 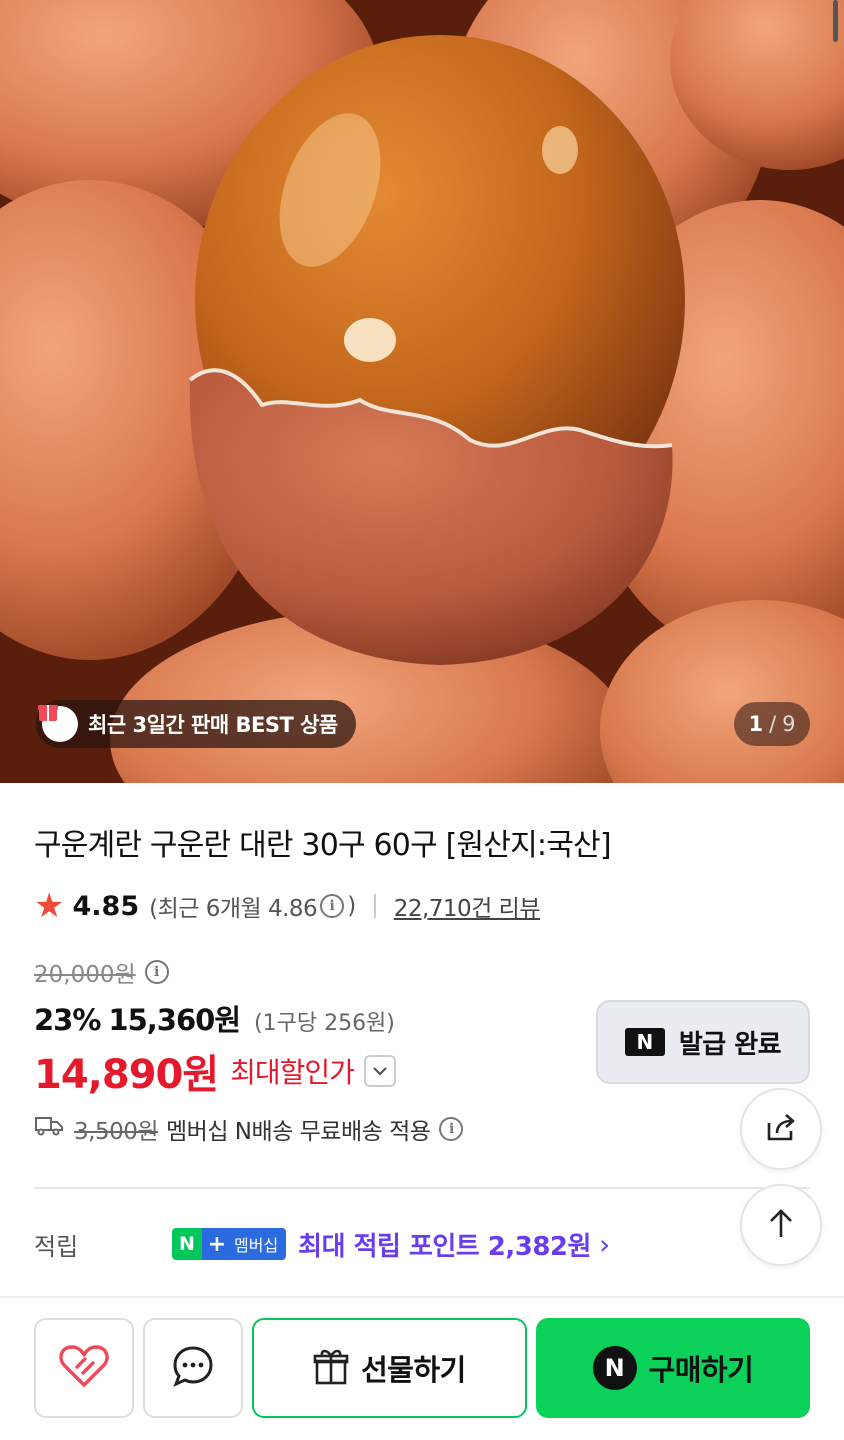 What do you see at coordinates (233, 909) in the screenshot?
I see `recent-rating: (최근 6개월 4.86` at bounding box center [233, 909].